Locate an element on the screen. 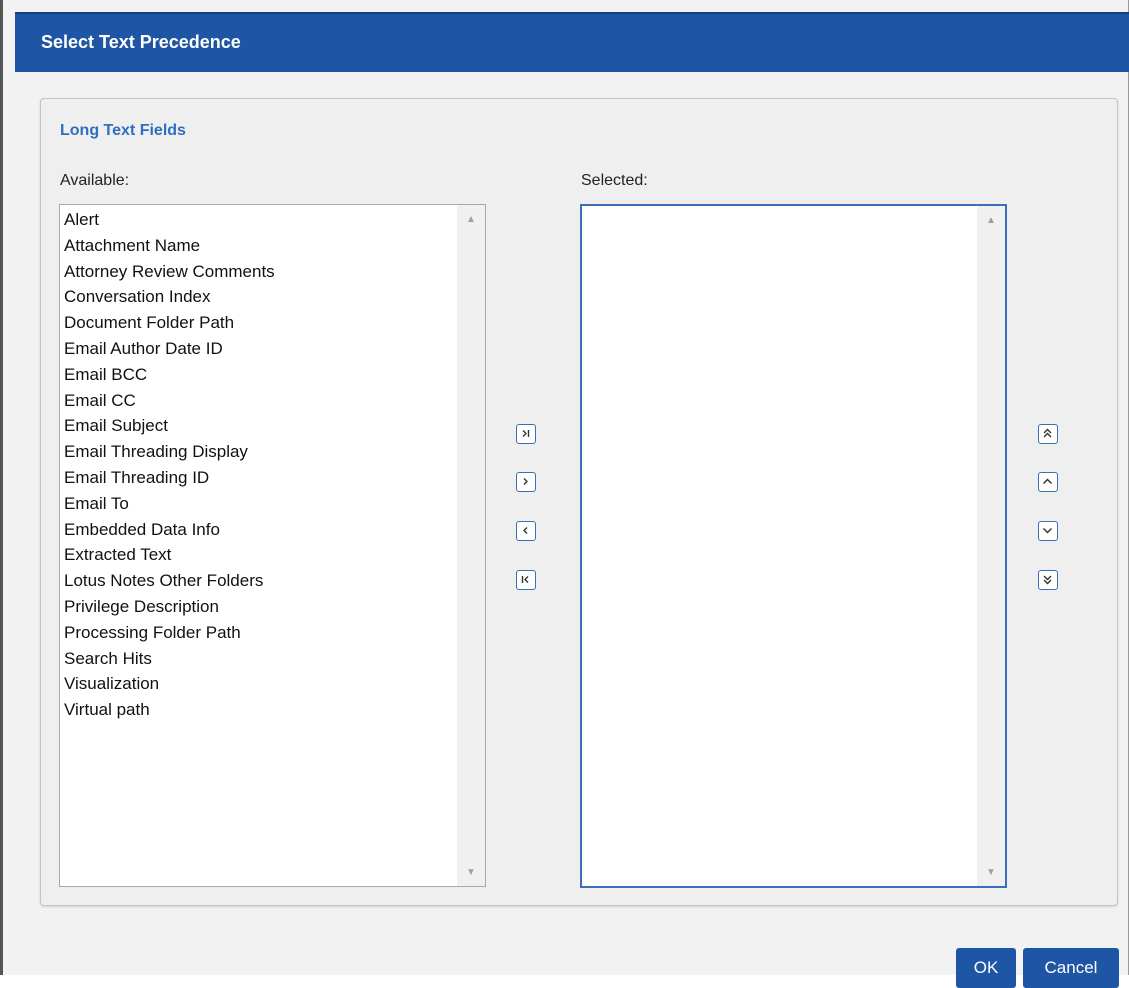 The height and width of the screenshot is (988, 1129). list-item: Lotus Notes Other Folders is located at coordinates (169, 581).